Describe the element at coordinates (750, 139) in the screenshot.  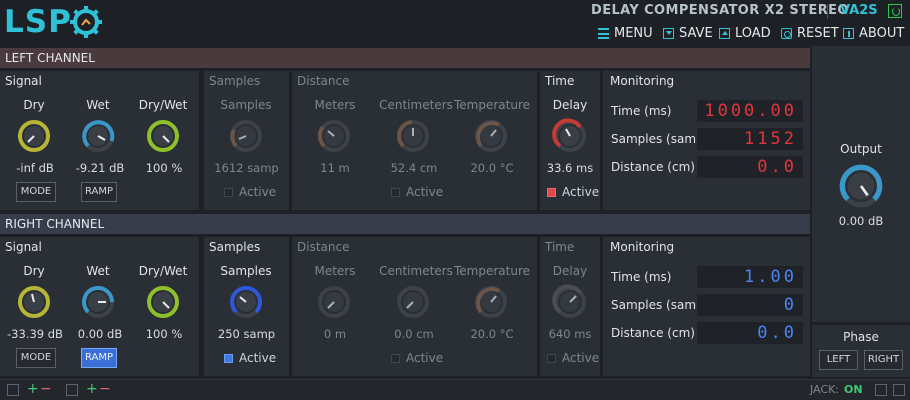
I see `samples-readout: 1152` at that location.